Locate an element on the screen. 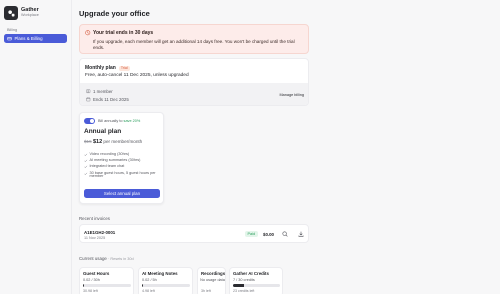  invoice-status-badge: Paid is located at coordinates (251, 234).